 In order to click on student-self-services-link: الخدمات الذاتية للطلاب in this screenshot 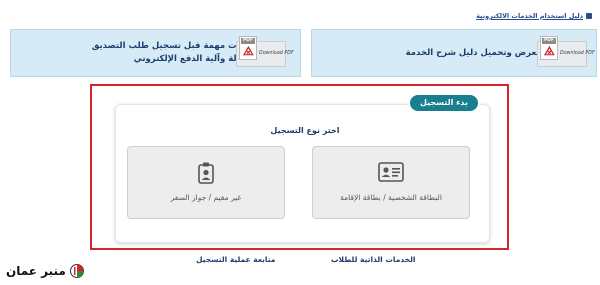, I will do `click(373, 259)`.